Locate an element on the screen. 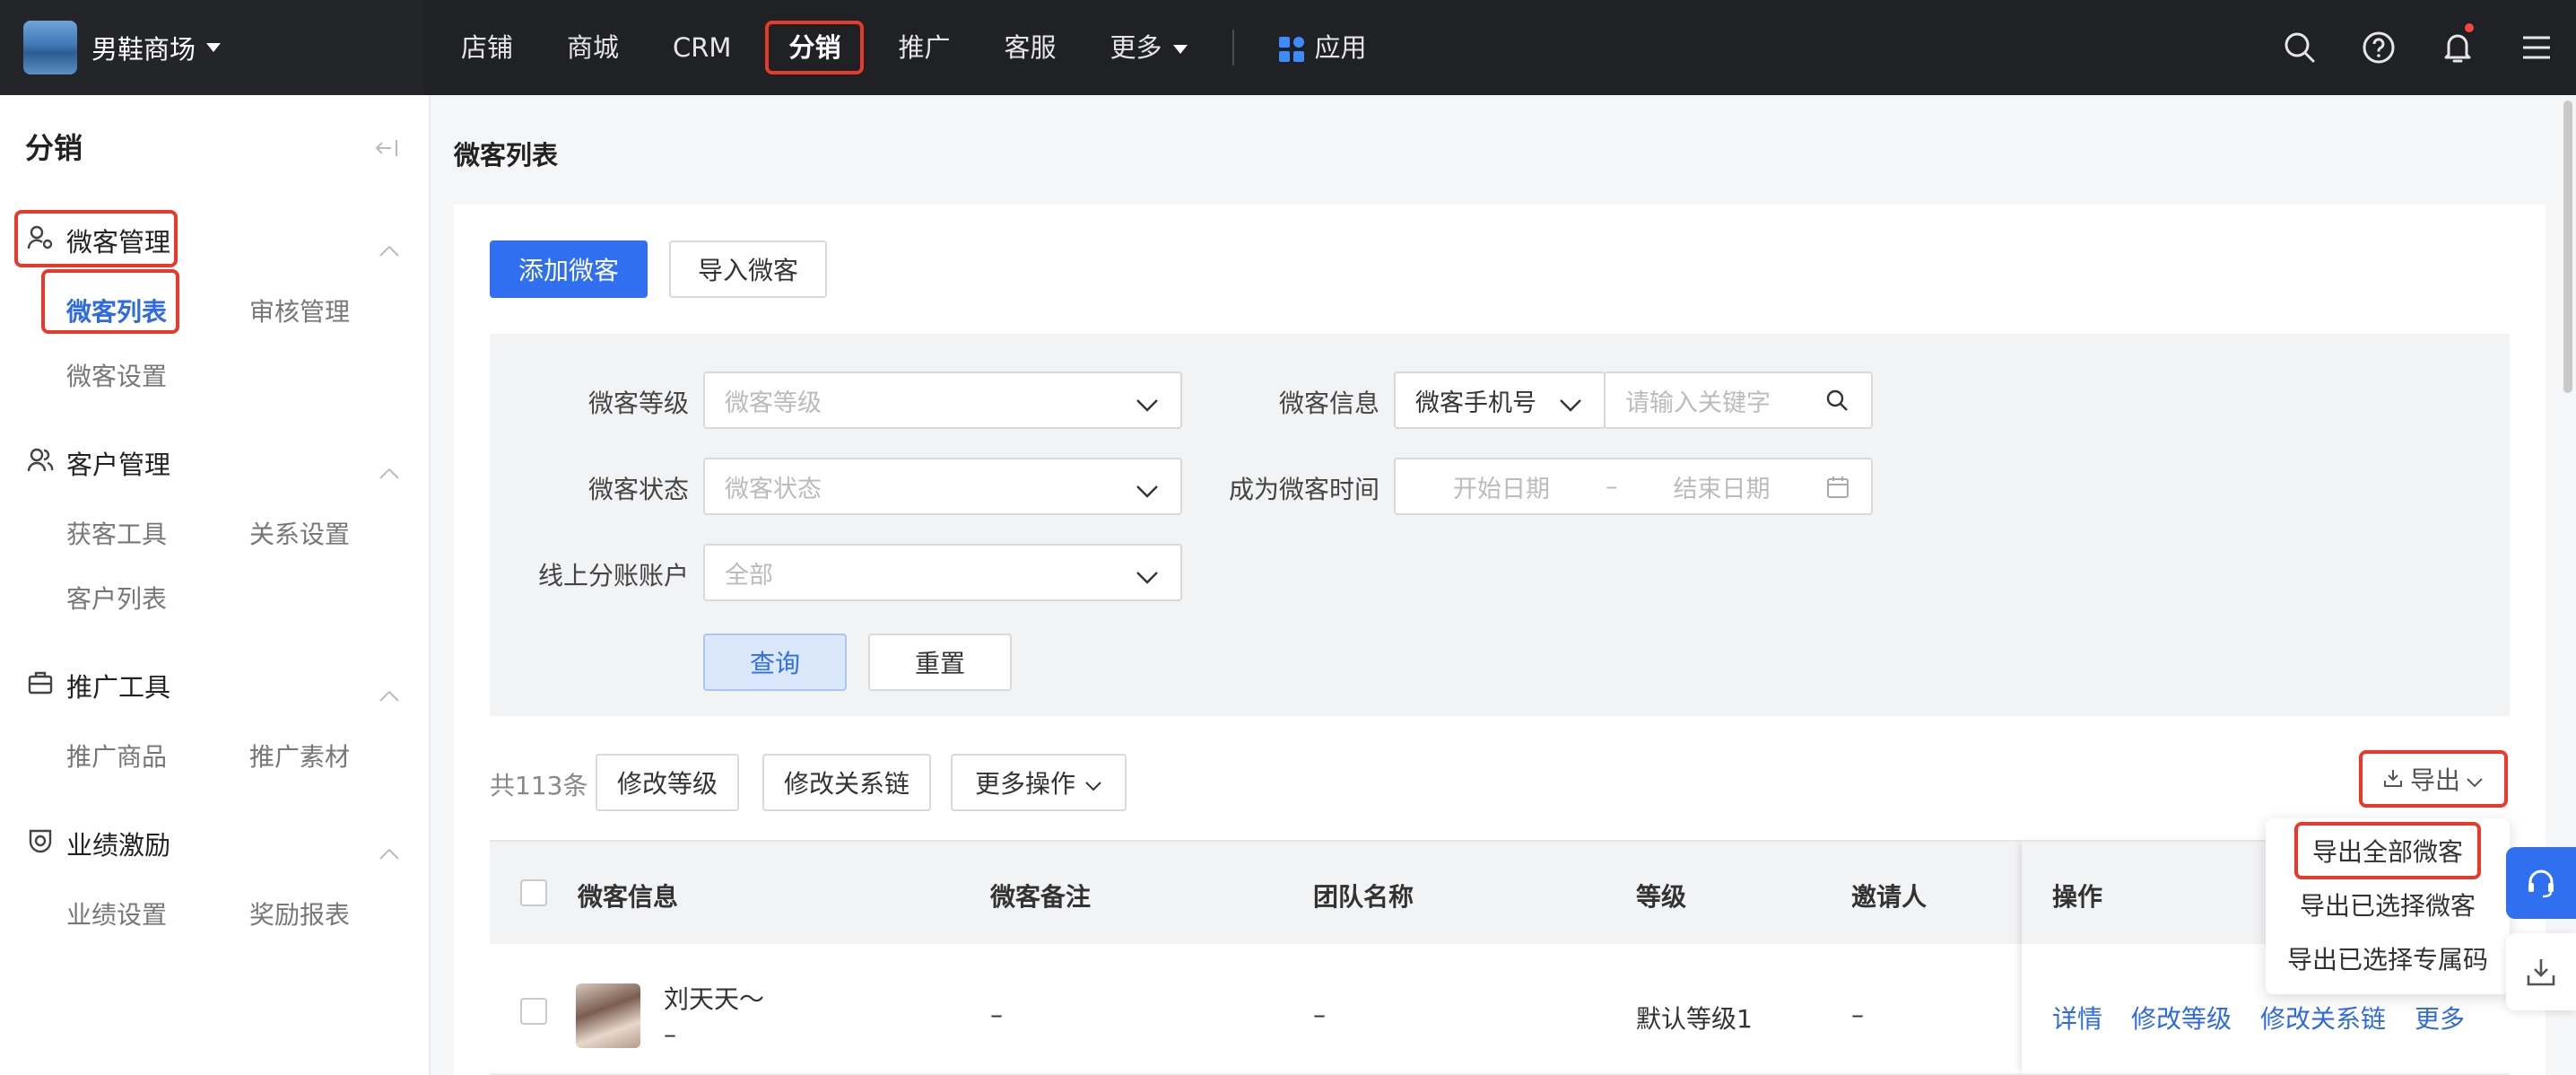 The width and height of the screenshot is (2576, 1075). top-right-tools is located at coordinates (2418, 47).